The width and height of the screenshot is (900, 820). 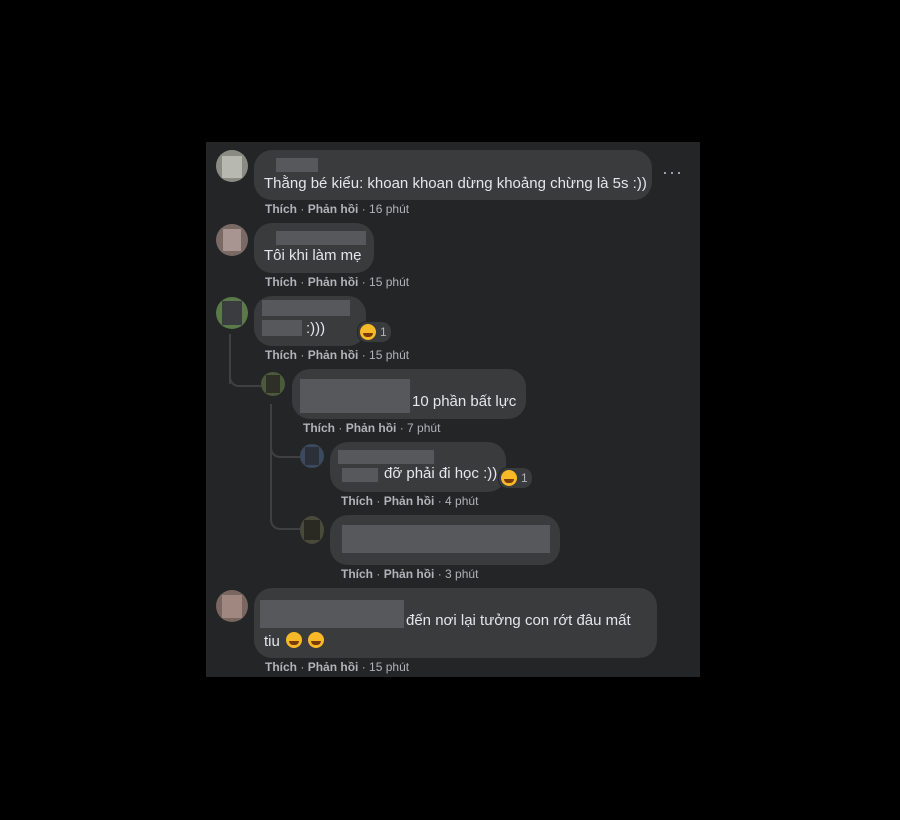 I want to click on comment-actions: Thích · Phản hồi · 4 phút, so click(x=410, y=501).